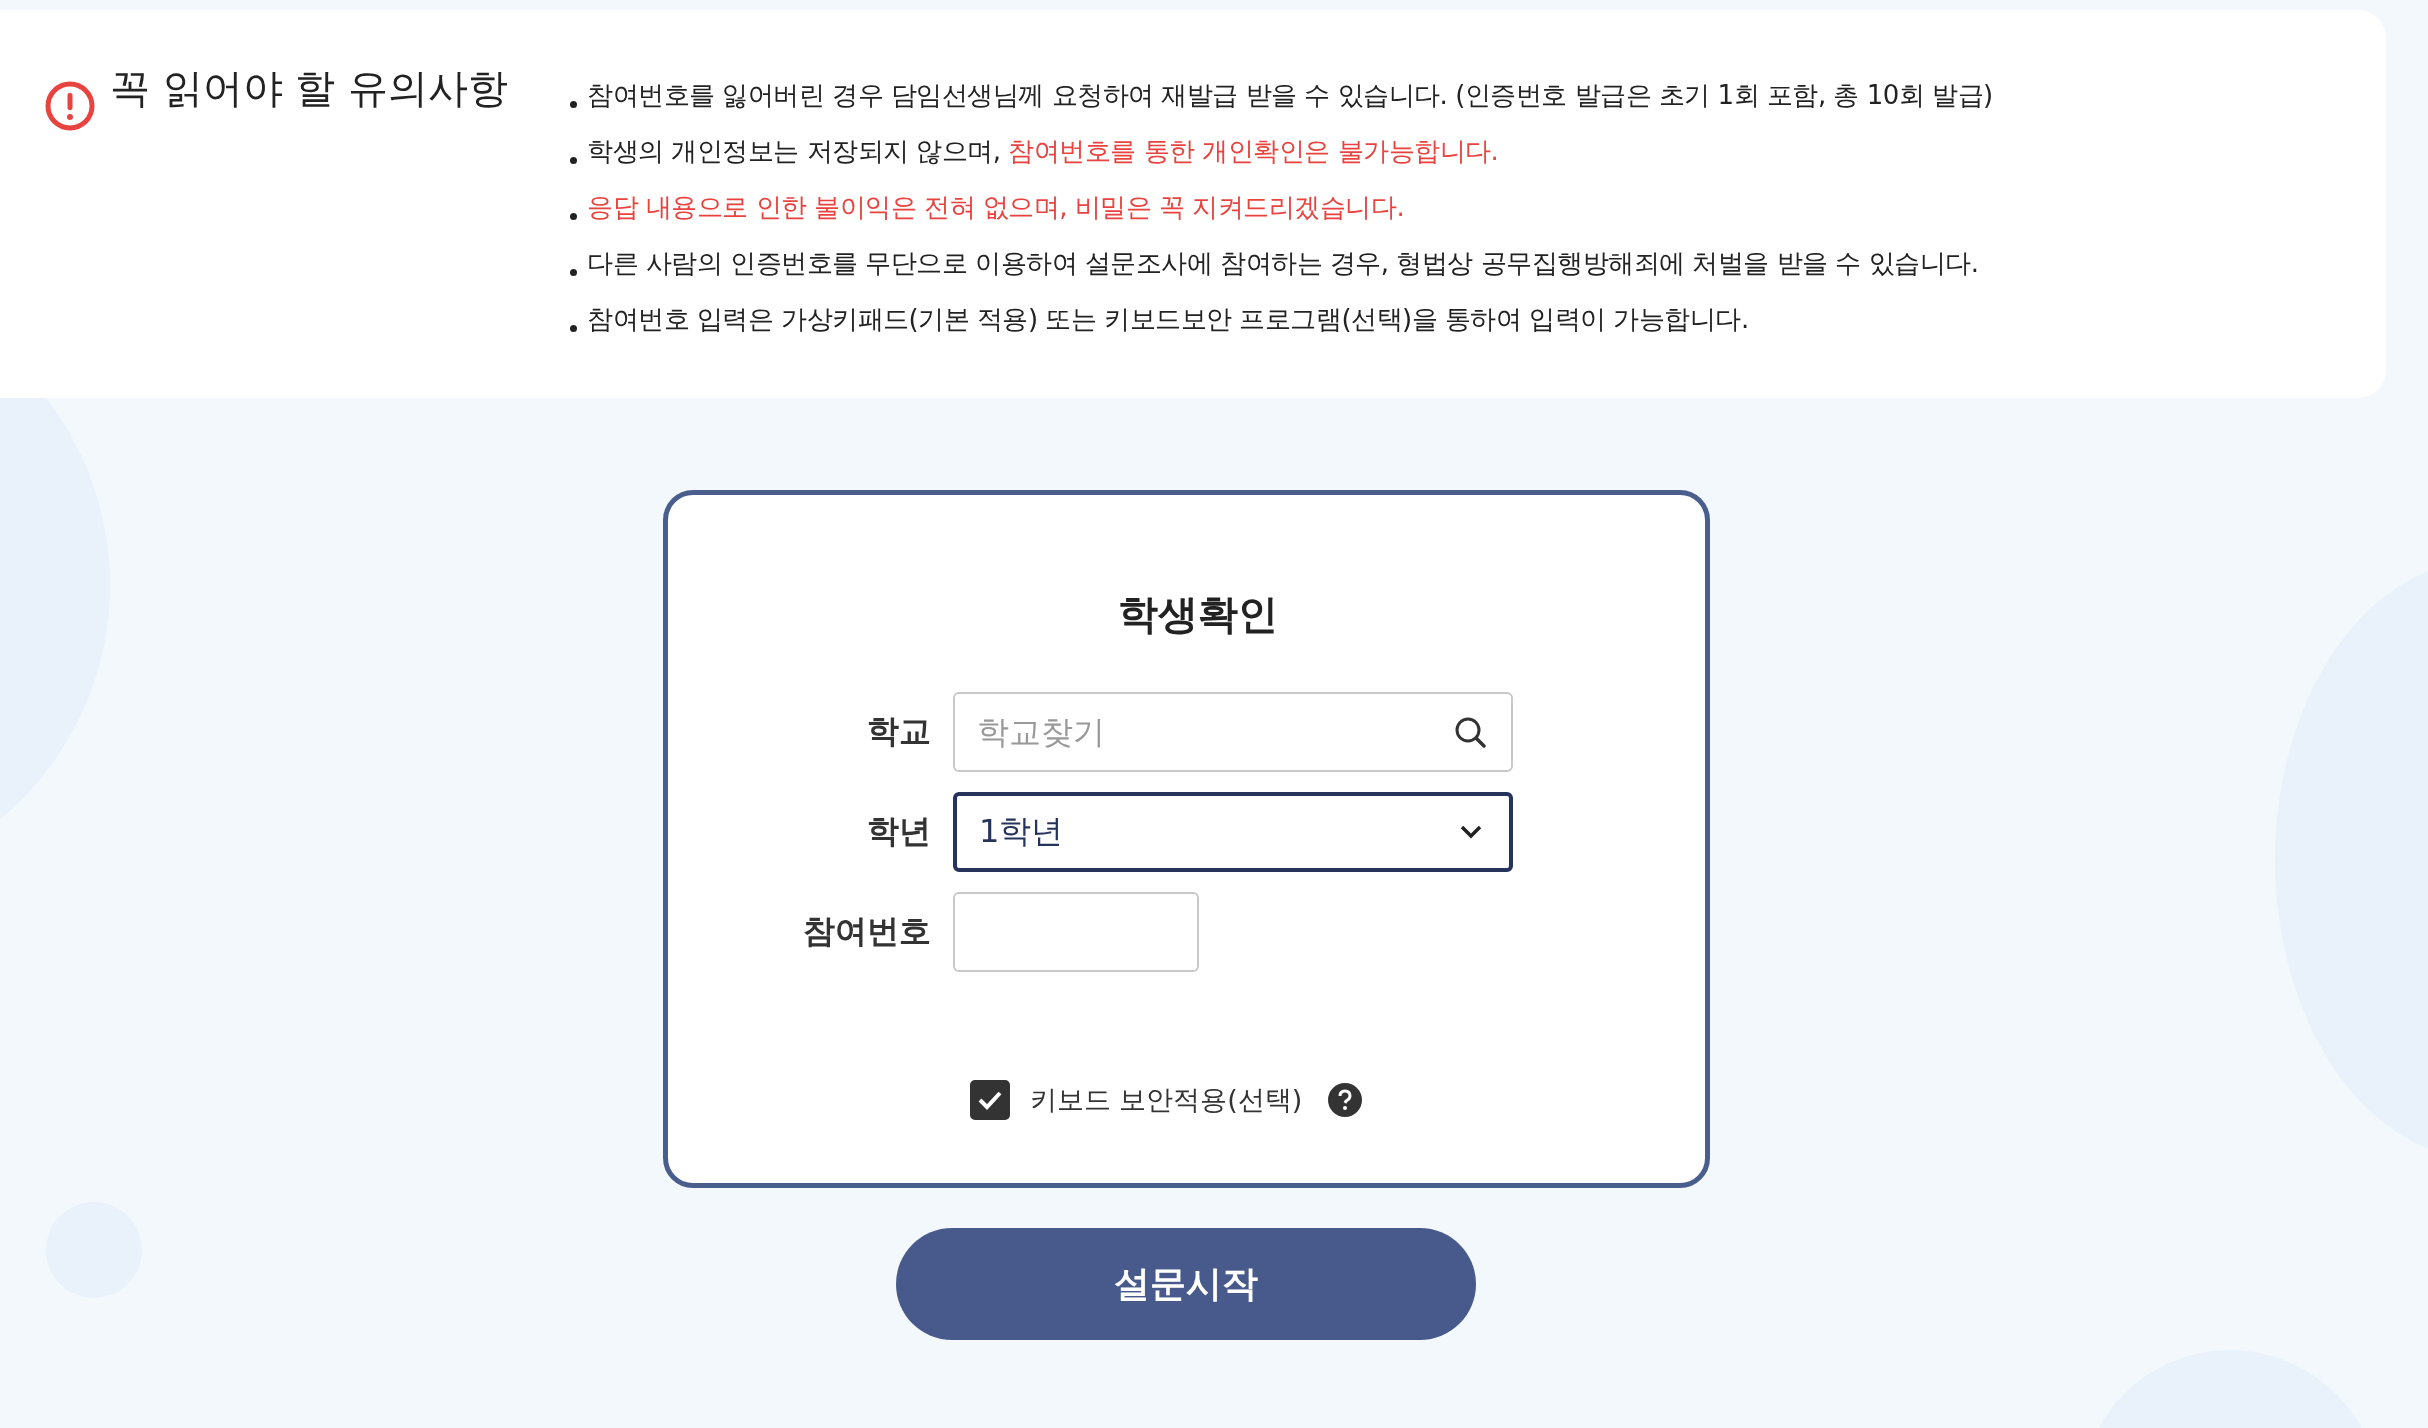  What do you see at coordinates (996, 207) in the screenshot?
I see `notice-text: 응답 내용으로 인한 불이익은 전혀 없으며, 비밀은 꼭 지켜드리겠습니다.` at bounding box center [996, 207].